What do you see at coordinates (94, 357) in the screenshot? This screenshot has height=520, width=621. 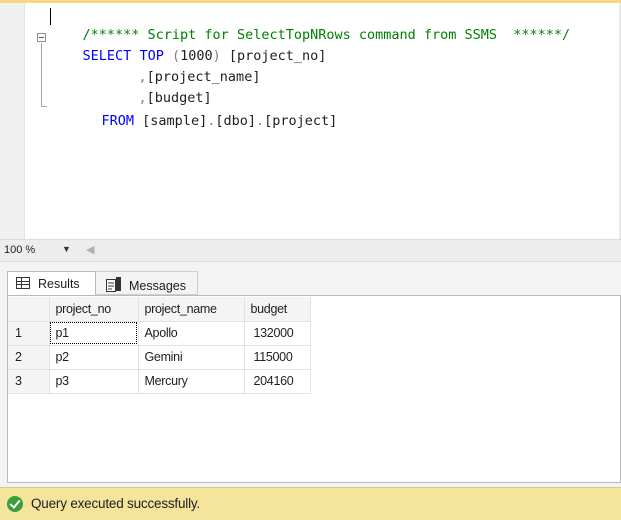 I see `cell-project-no: p2` at bounding box center [94, 357].